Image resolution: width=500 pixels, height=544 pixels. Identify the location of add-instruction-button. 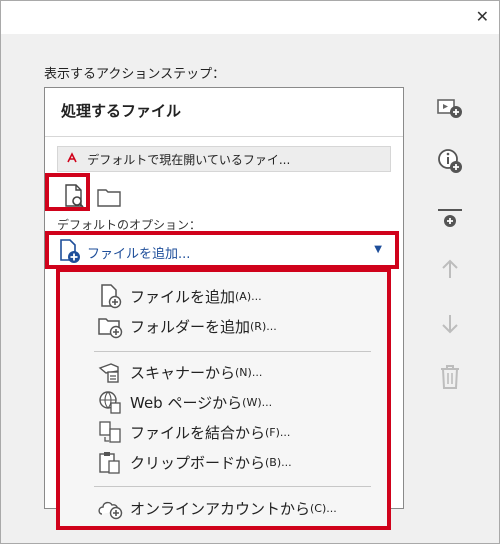
(450, 161).